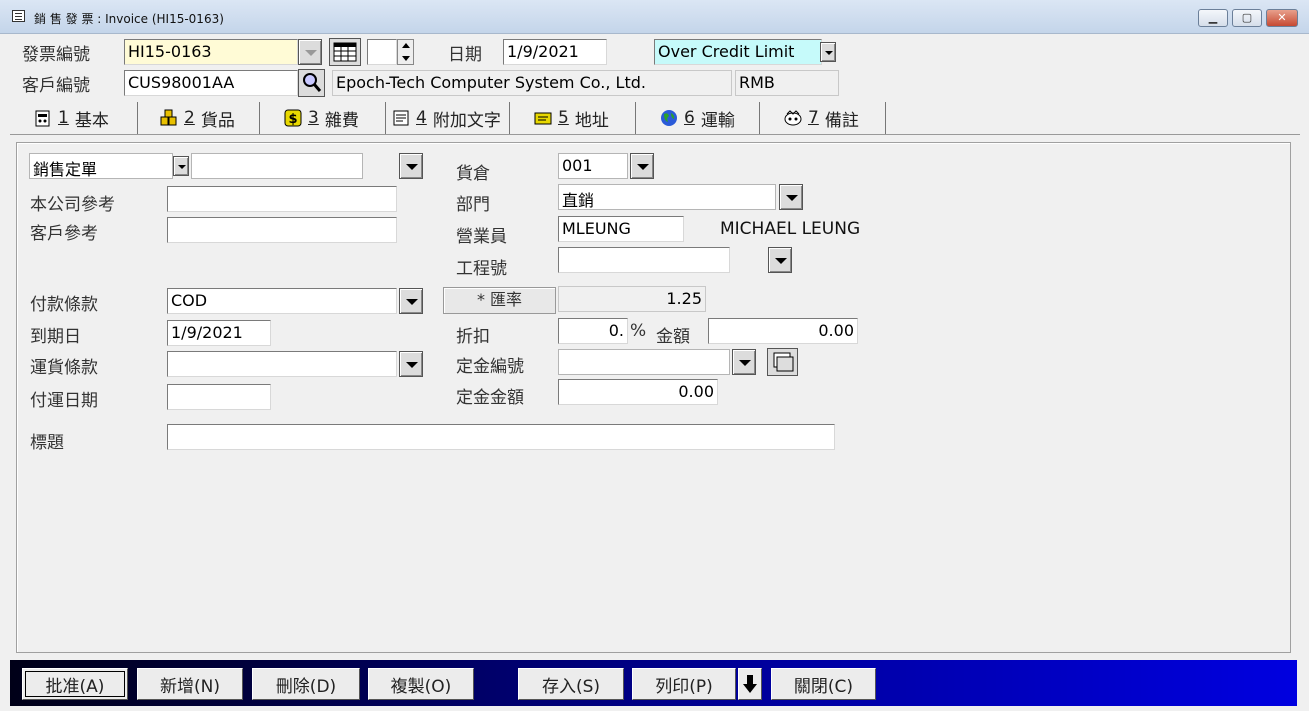 The width and height of the screenshot is (1309, 711). Describe the element at coordinates (1282, 18) in the screenshot. I see `close-window-button: ✕` at that location.